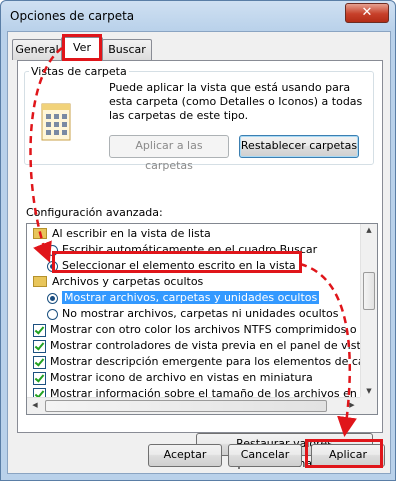  I want to click on window-title: Opciones de carpeta, so click(72, 16).